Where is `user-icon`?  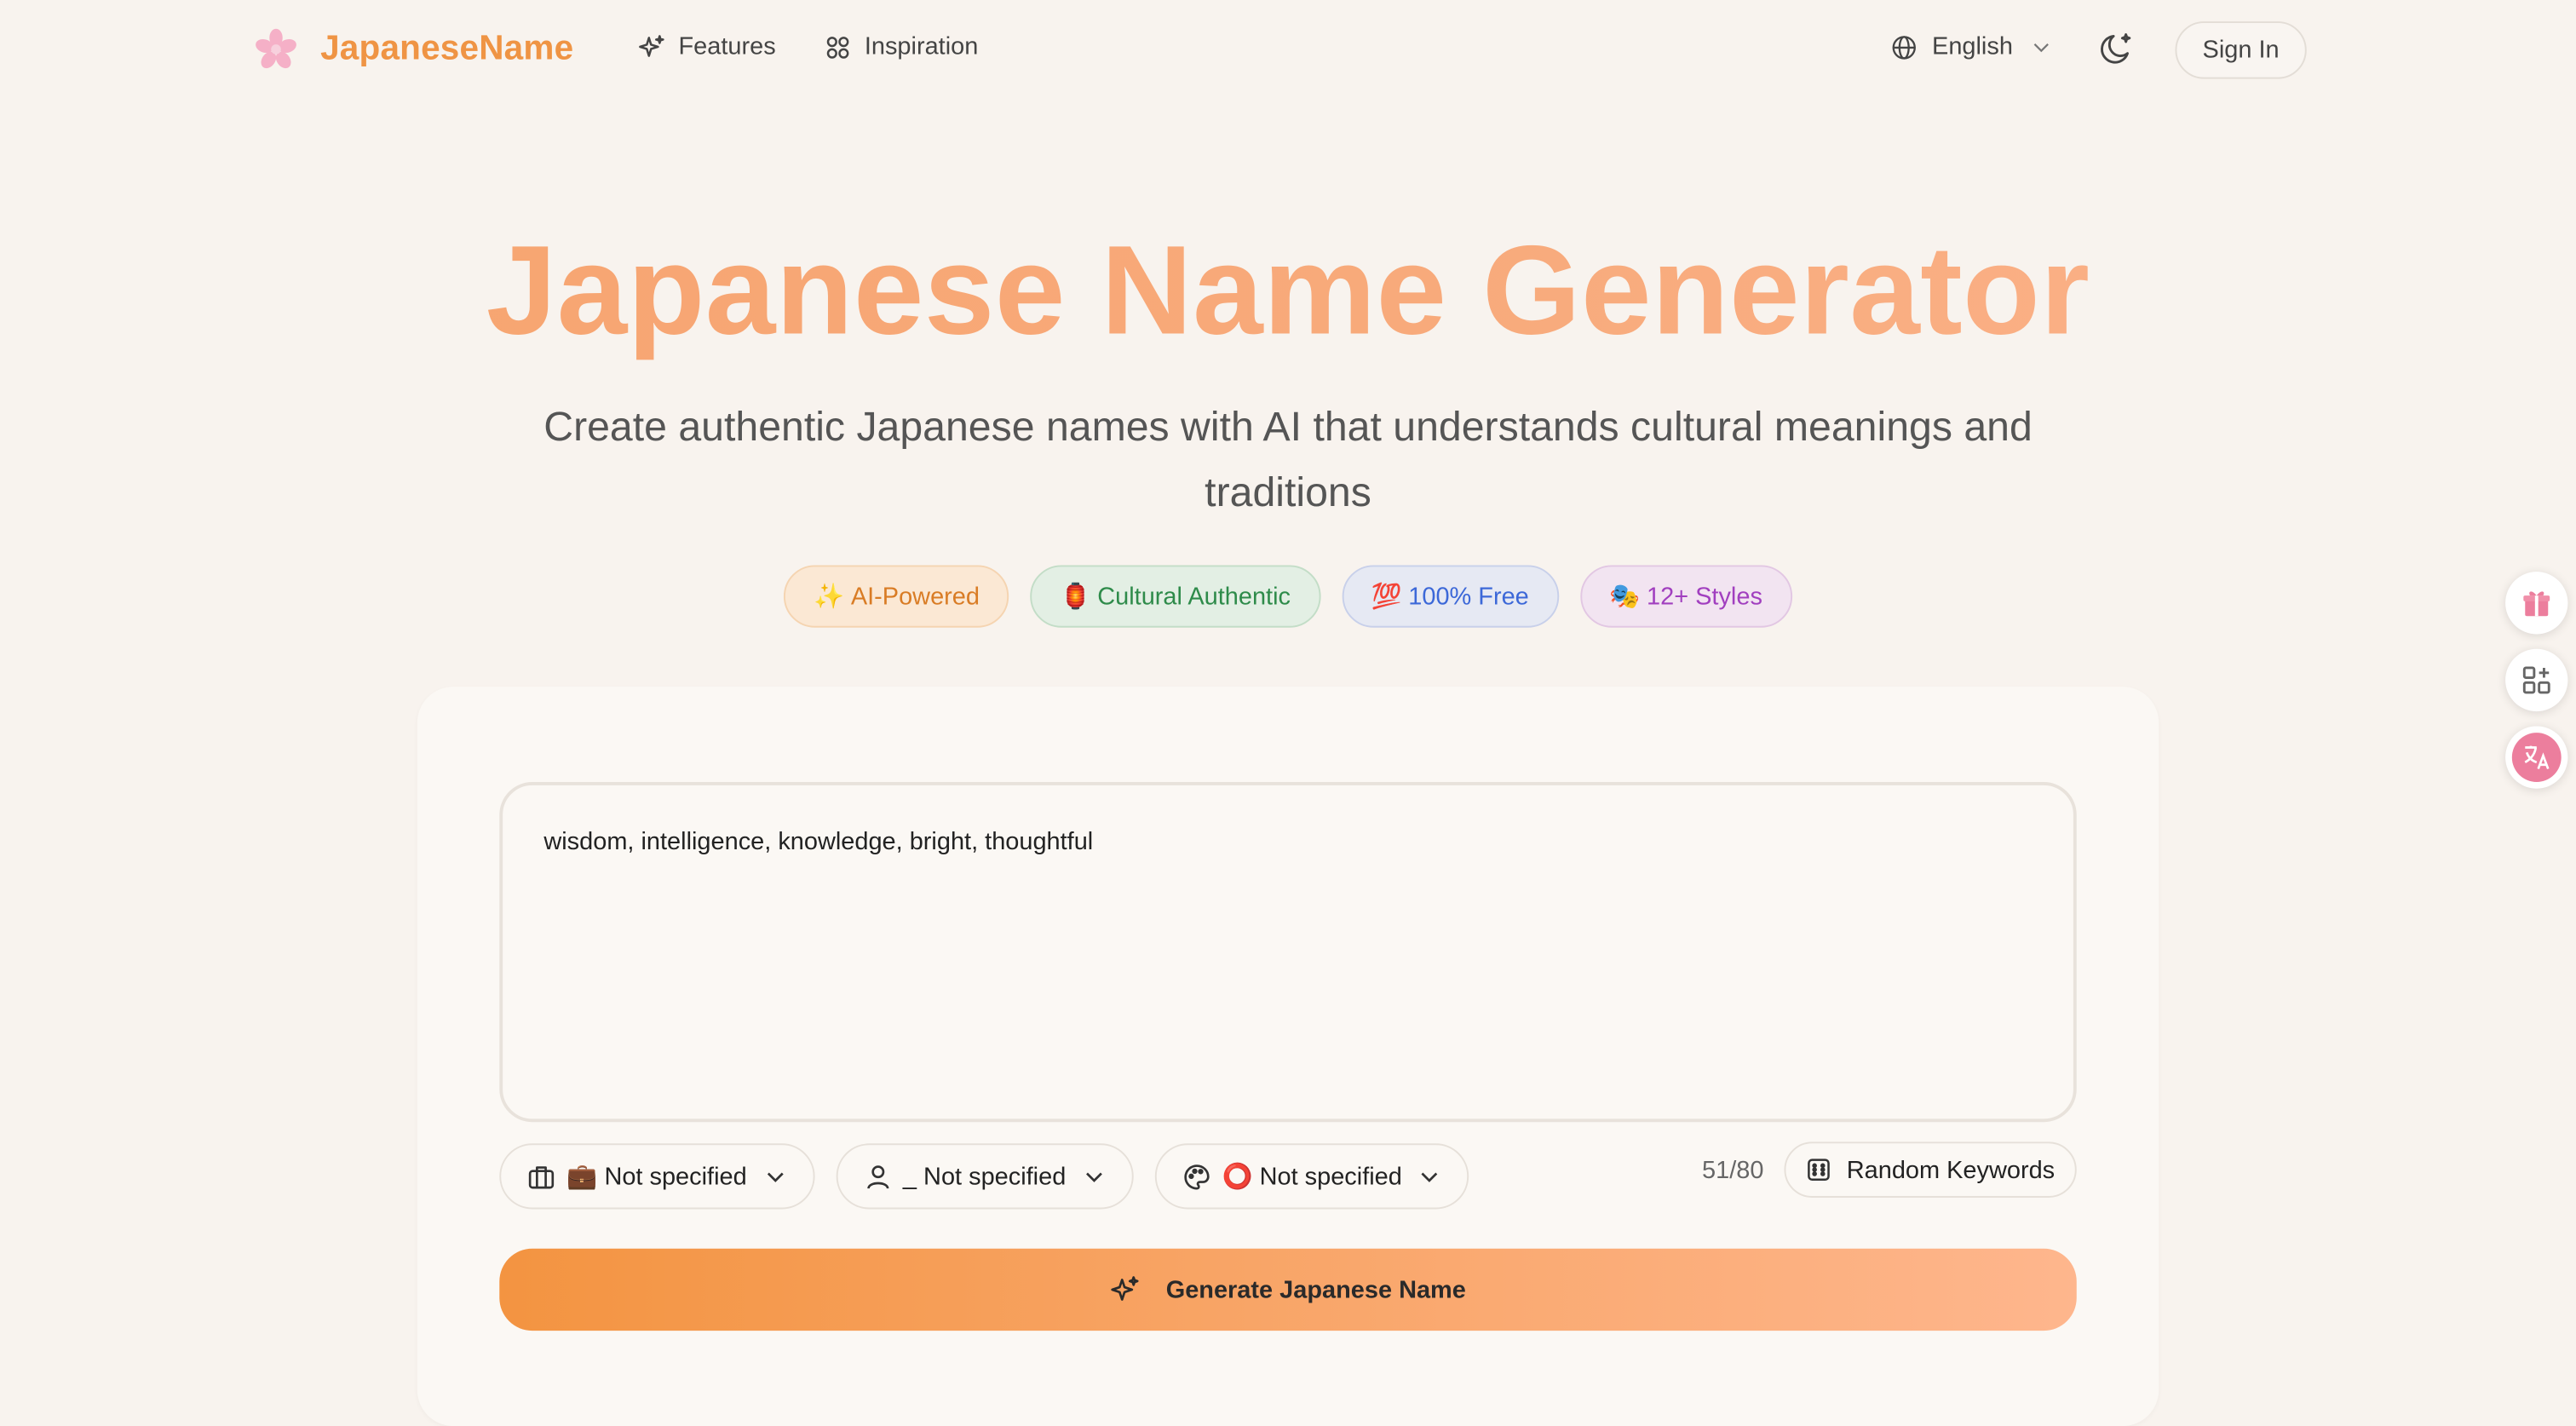
user-icon is located at coordinates (877, 1176).